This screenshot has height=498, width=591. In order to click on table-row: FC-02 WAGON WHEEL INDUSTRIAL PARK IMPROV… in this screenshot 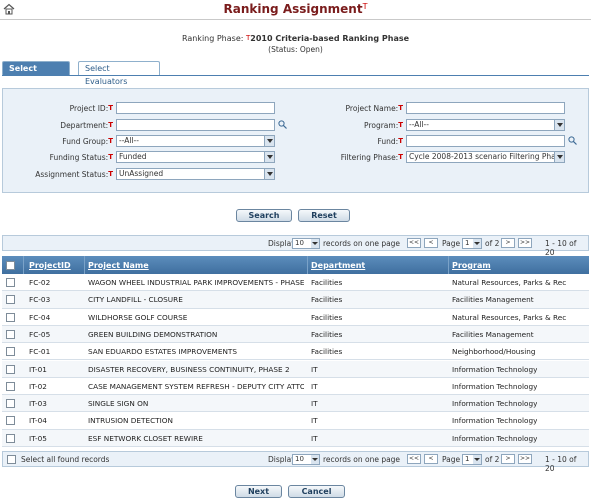, I will do `click(295, 283)`.